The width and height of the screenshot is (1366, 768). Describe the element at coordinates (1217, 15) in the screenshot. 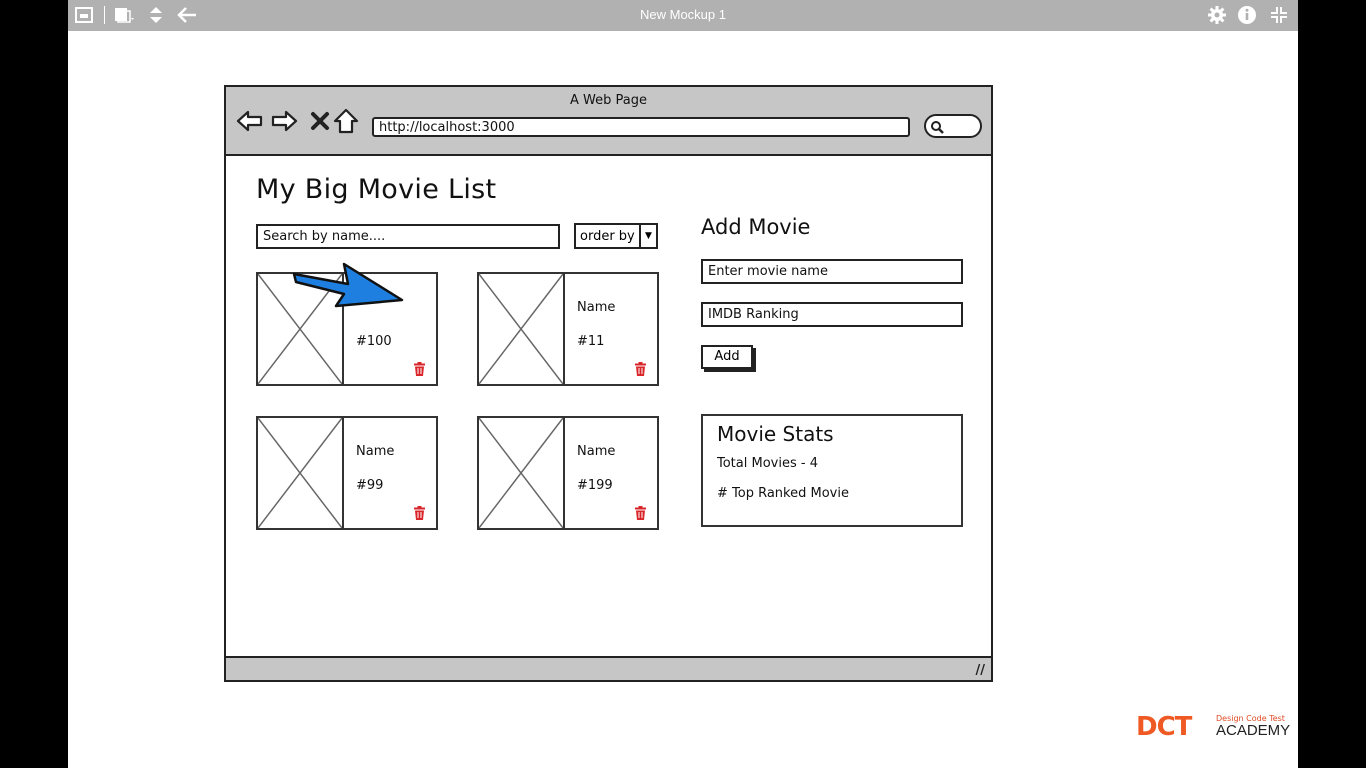

I see `gear-icon` at that location.